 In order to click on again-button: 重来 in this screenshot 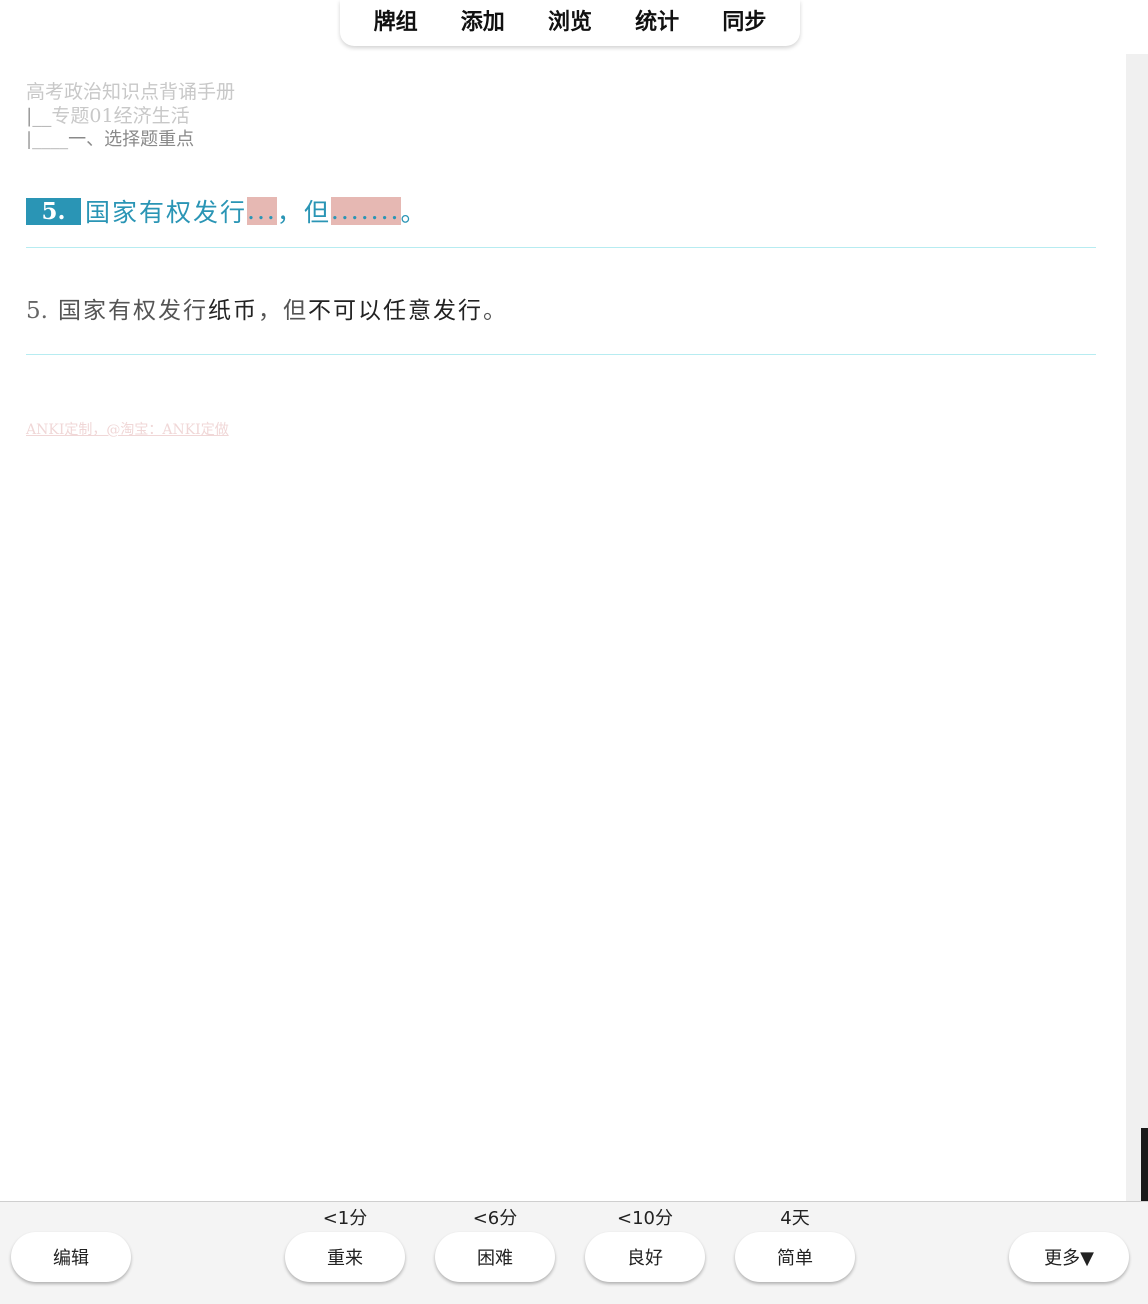, I will do `click(345, 1257)`.